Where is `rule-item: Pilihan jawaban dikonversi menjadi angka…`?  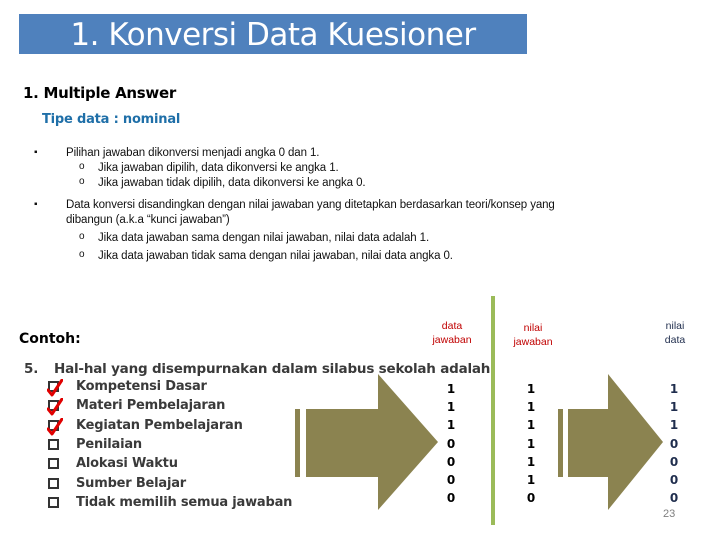
rule-item: Pilihan jawaban dikonversi menjadi angka… is located at coordinates (193, 153).